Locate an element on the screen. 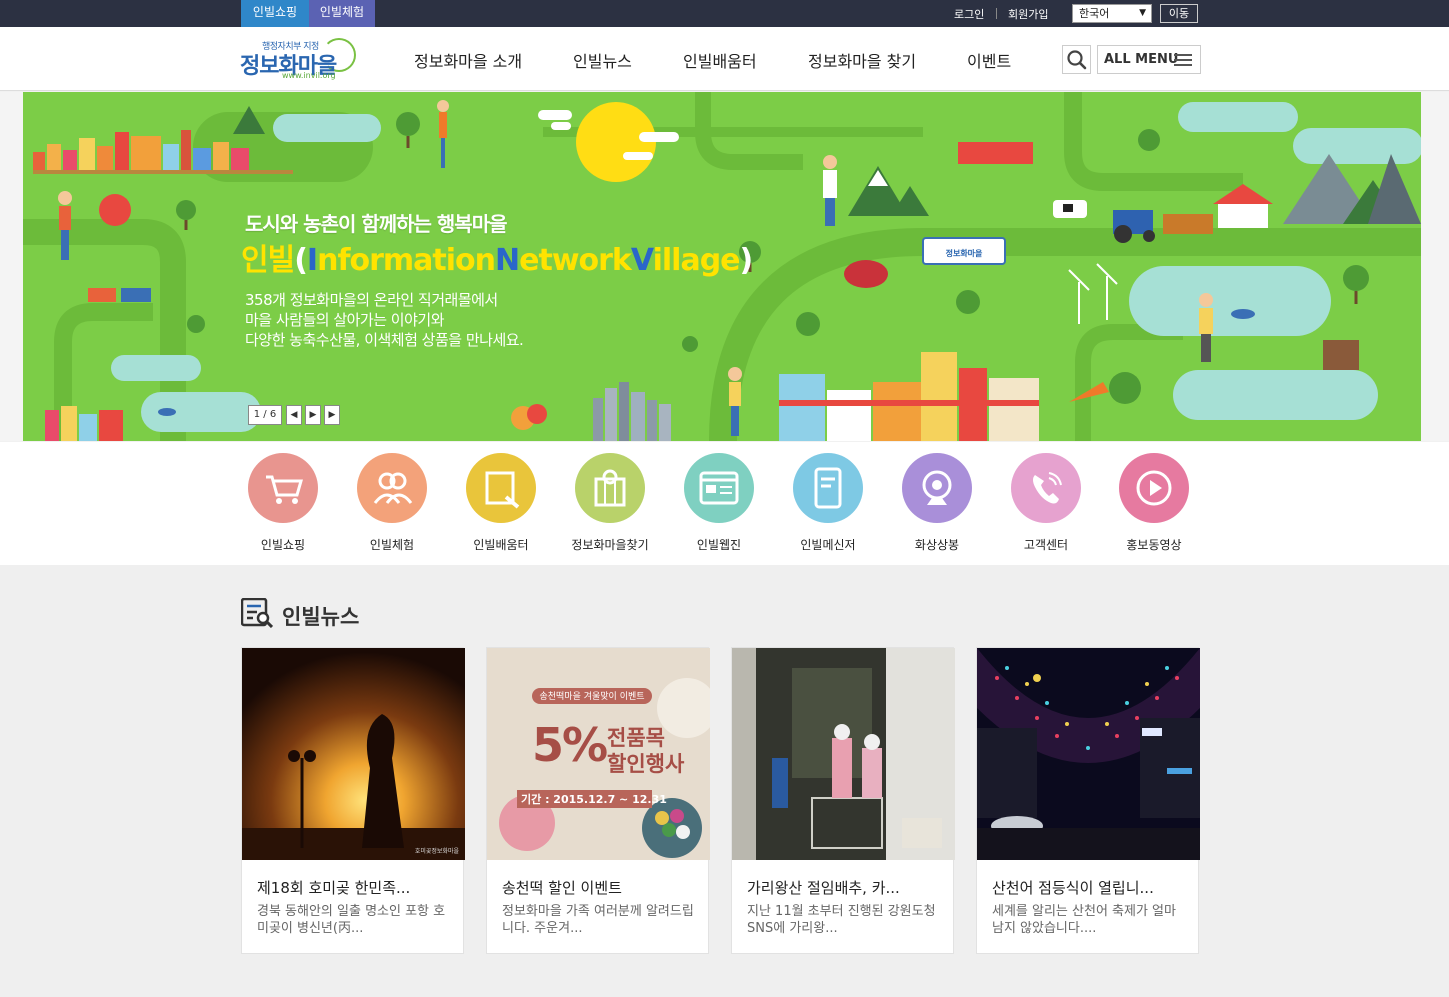  map-icon is located at coordinates (610, 488).